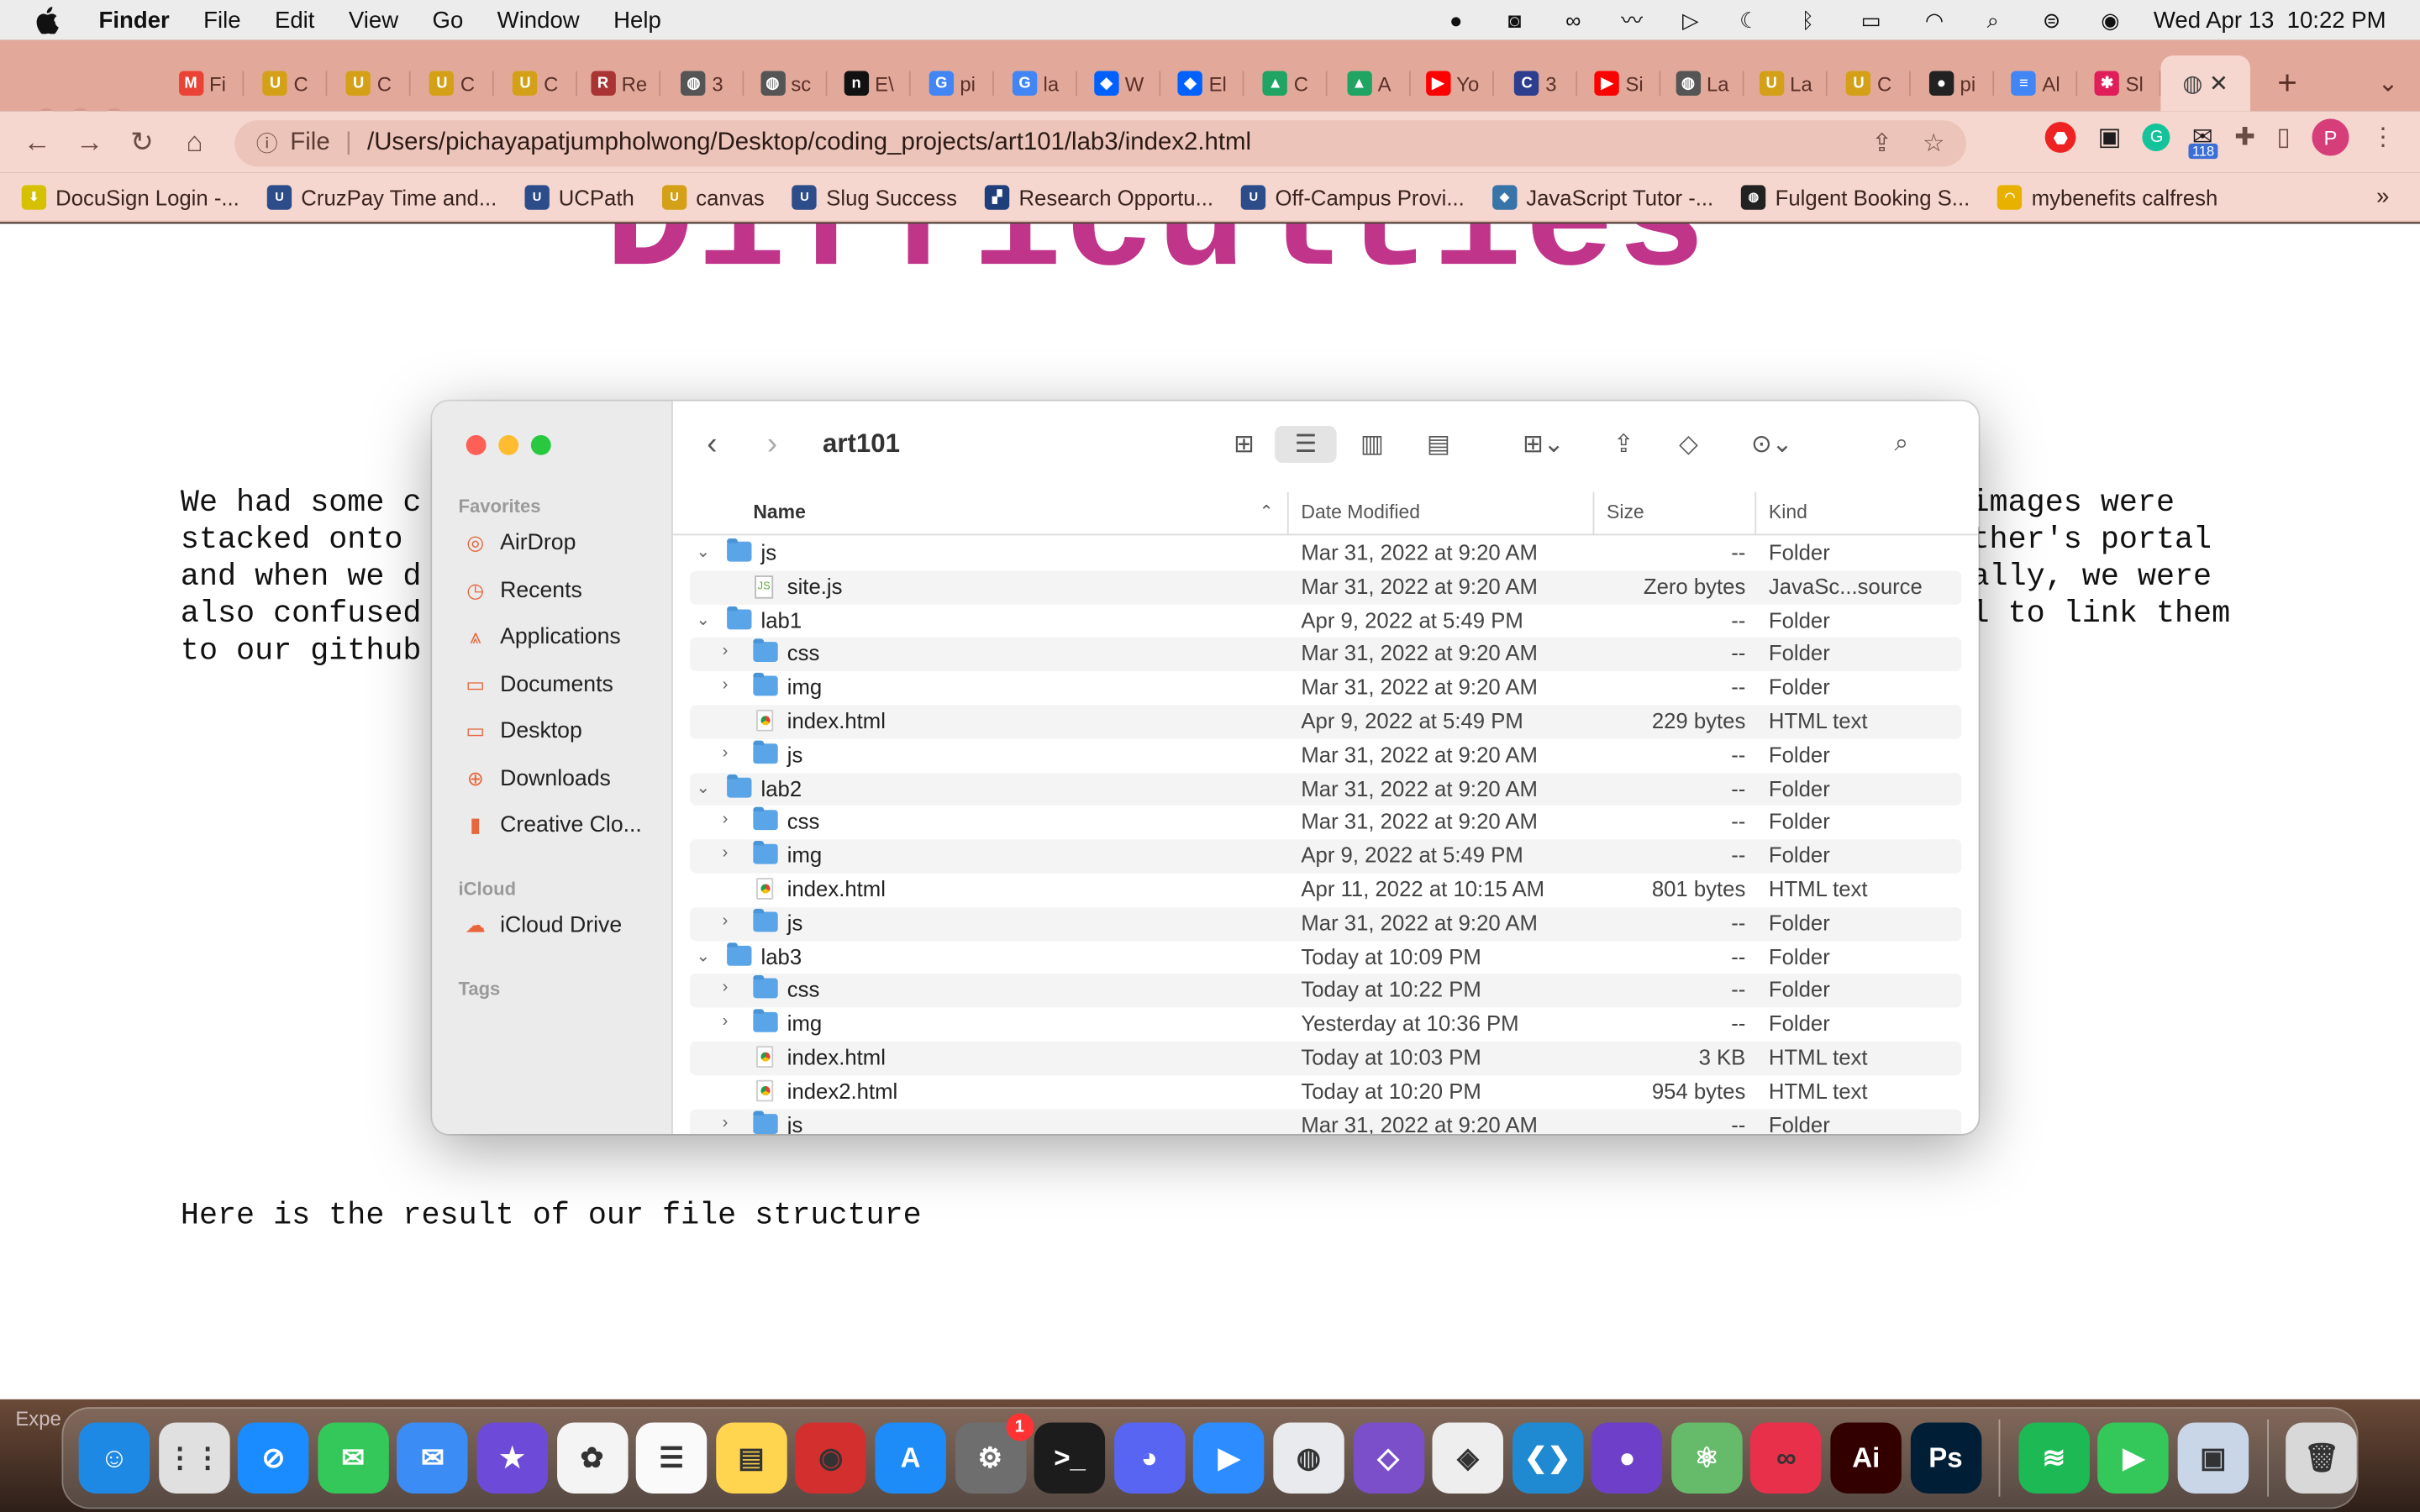  I want to click on app-store-icon: A, so click(910, 1458).